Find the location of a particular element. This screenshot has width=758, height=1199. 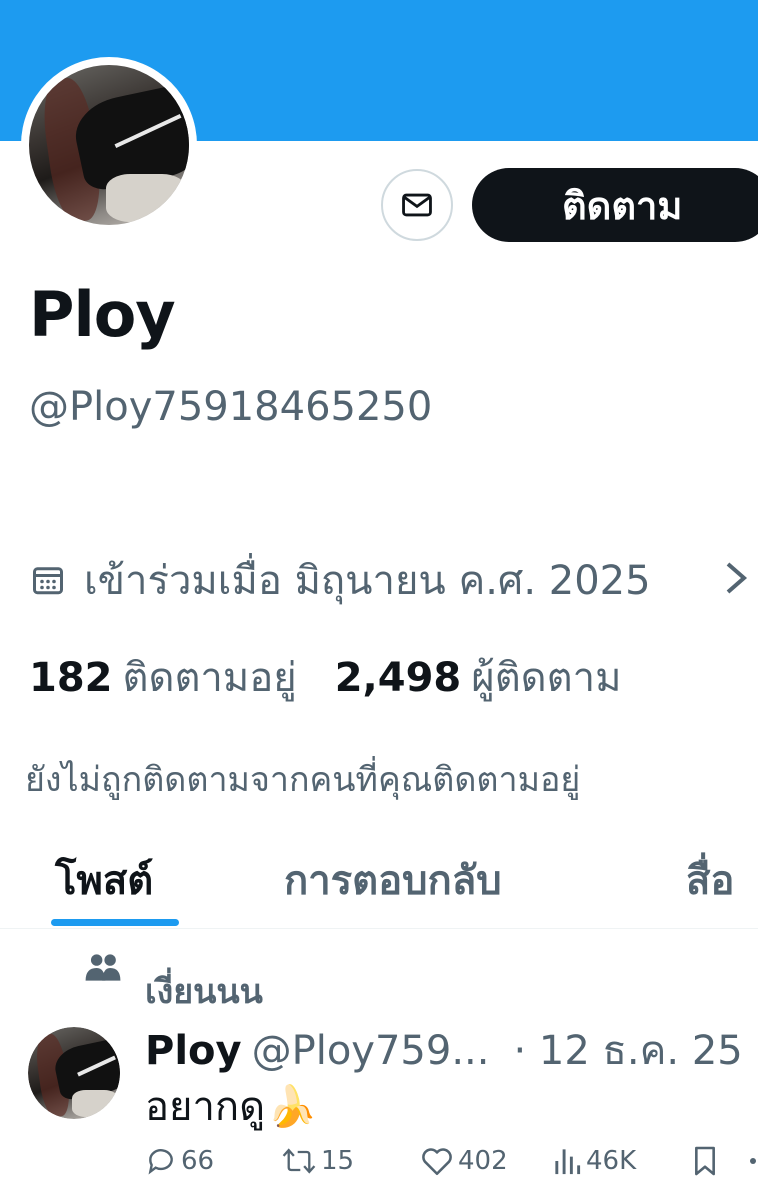

share-icon is located at coordinates (753, 1161).